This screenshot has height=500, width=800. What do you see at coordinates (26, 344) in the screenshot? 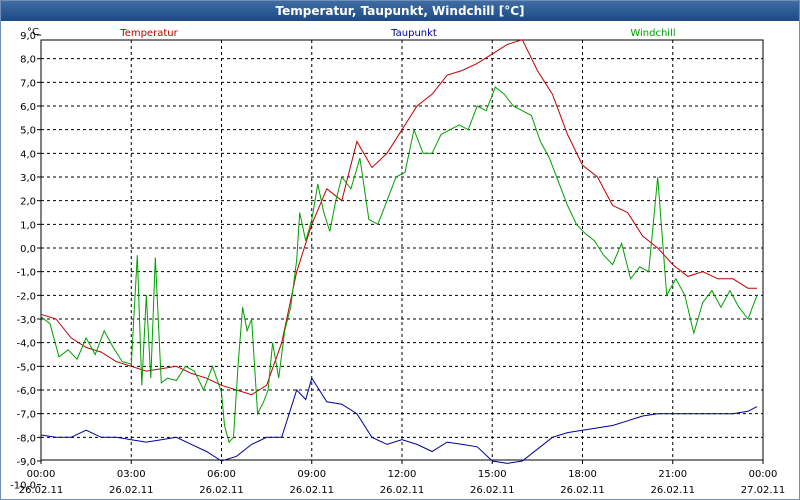
I see `y-tick-label: -4,0` at bounding box center [26, 344].